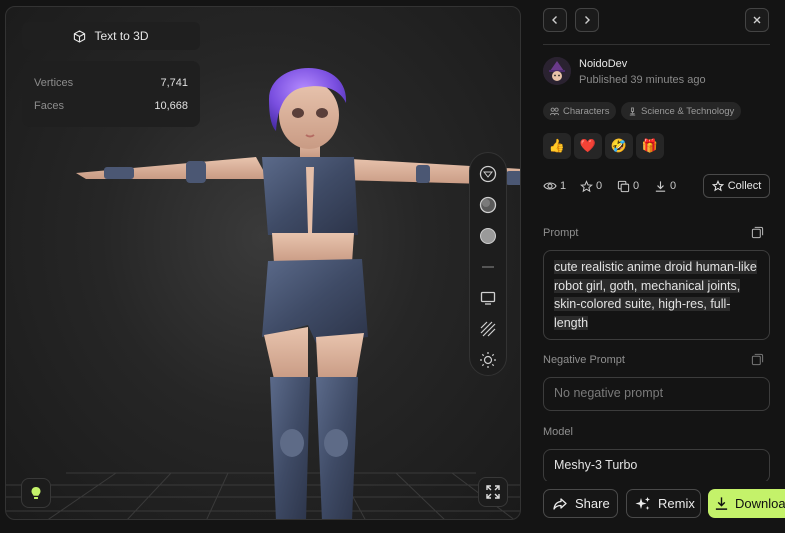  What do you see at coordinates (560, 503) in the screenshot?
I see `share-icon` at bounding box center [560, 503].